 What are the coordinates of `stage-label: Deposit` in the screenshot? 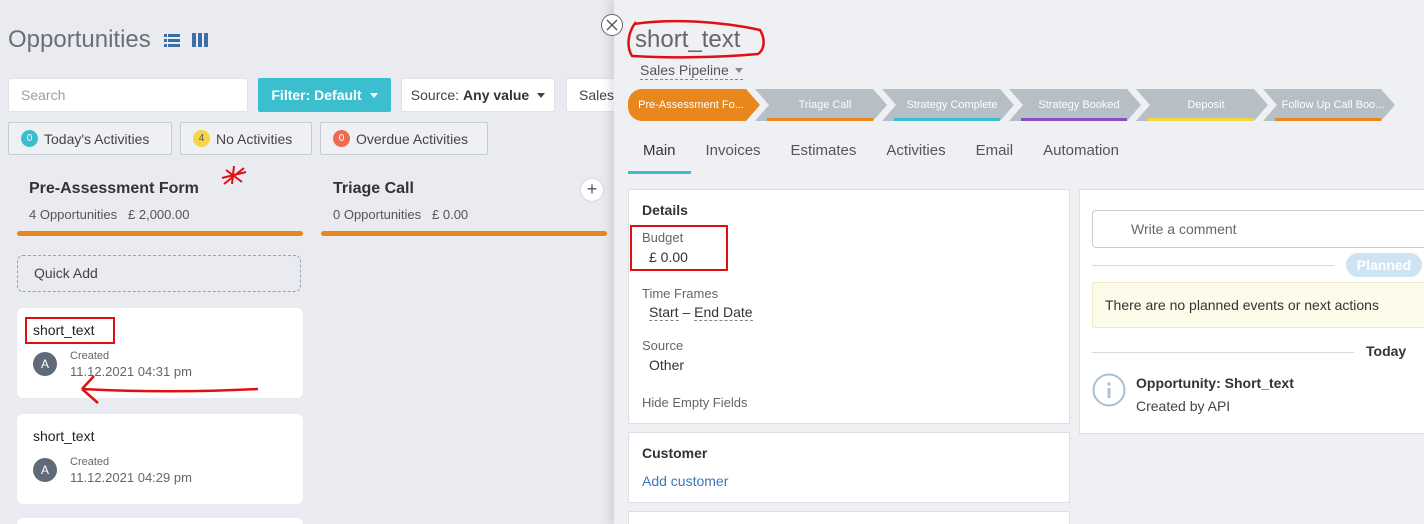 It's located at (1206, 105).